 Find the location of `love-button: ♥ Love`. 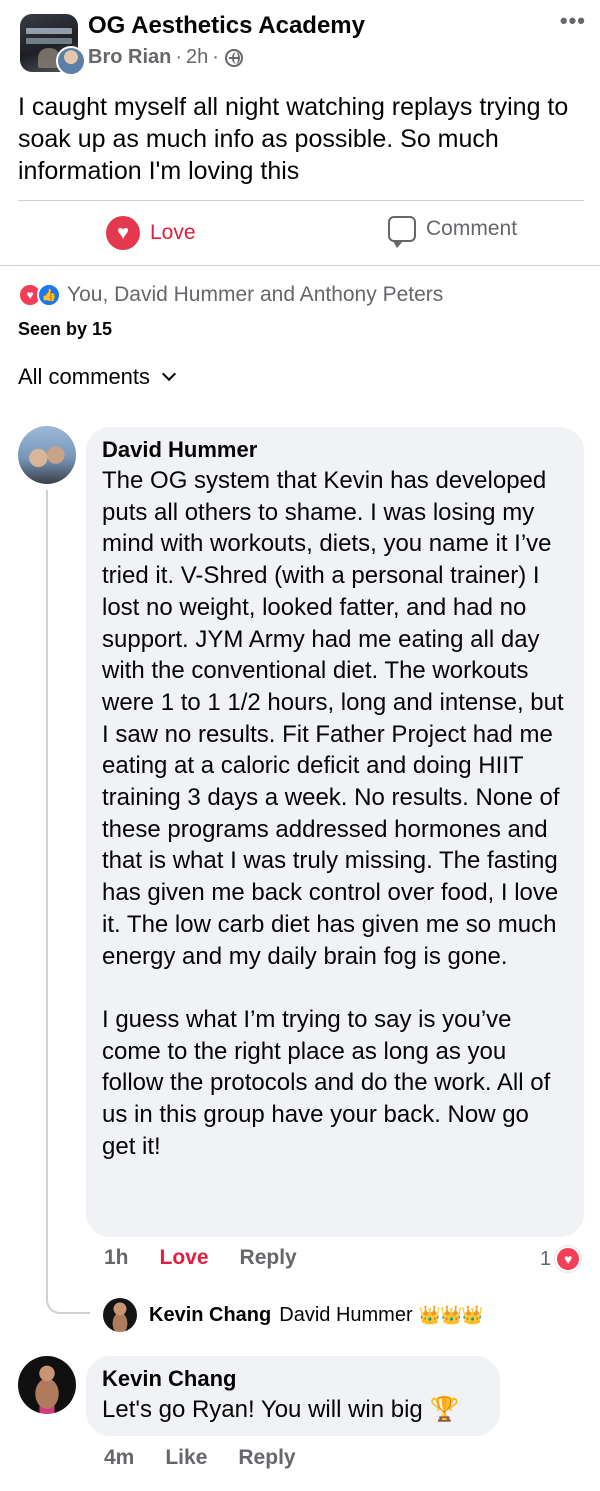

love-button: ♥ Love is located at coordinates (151, 233).